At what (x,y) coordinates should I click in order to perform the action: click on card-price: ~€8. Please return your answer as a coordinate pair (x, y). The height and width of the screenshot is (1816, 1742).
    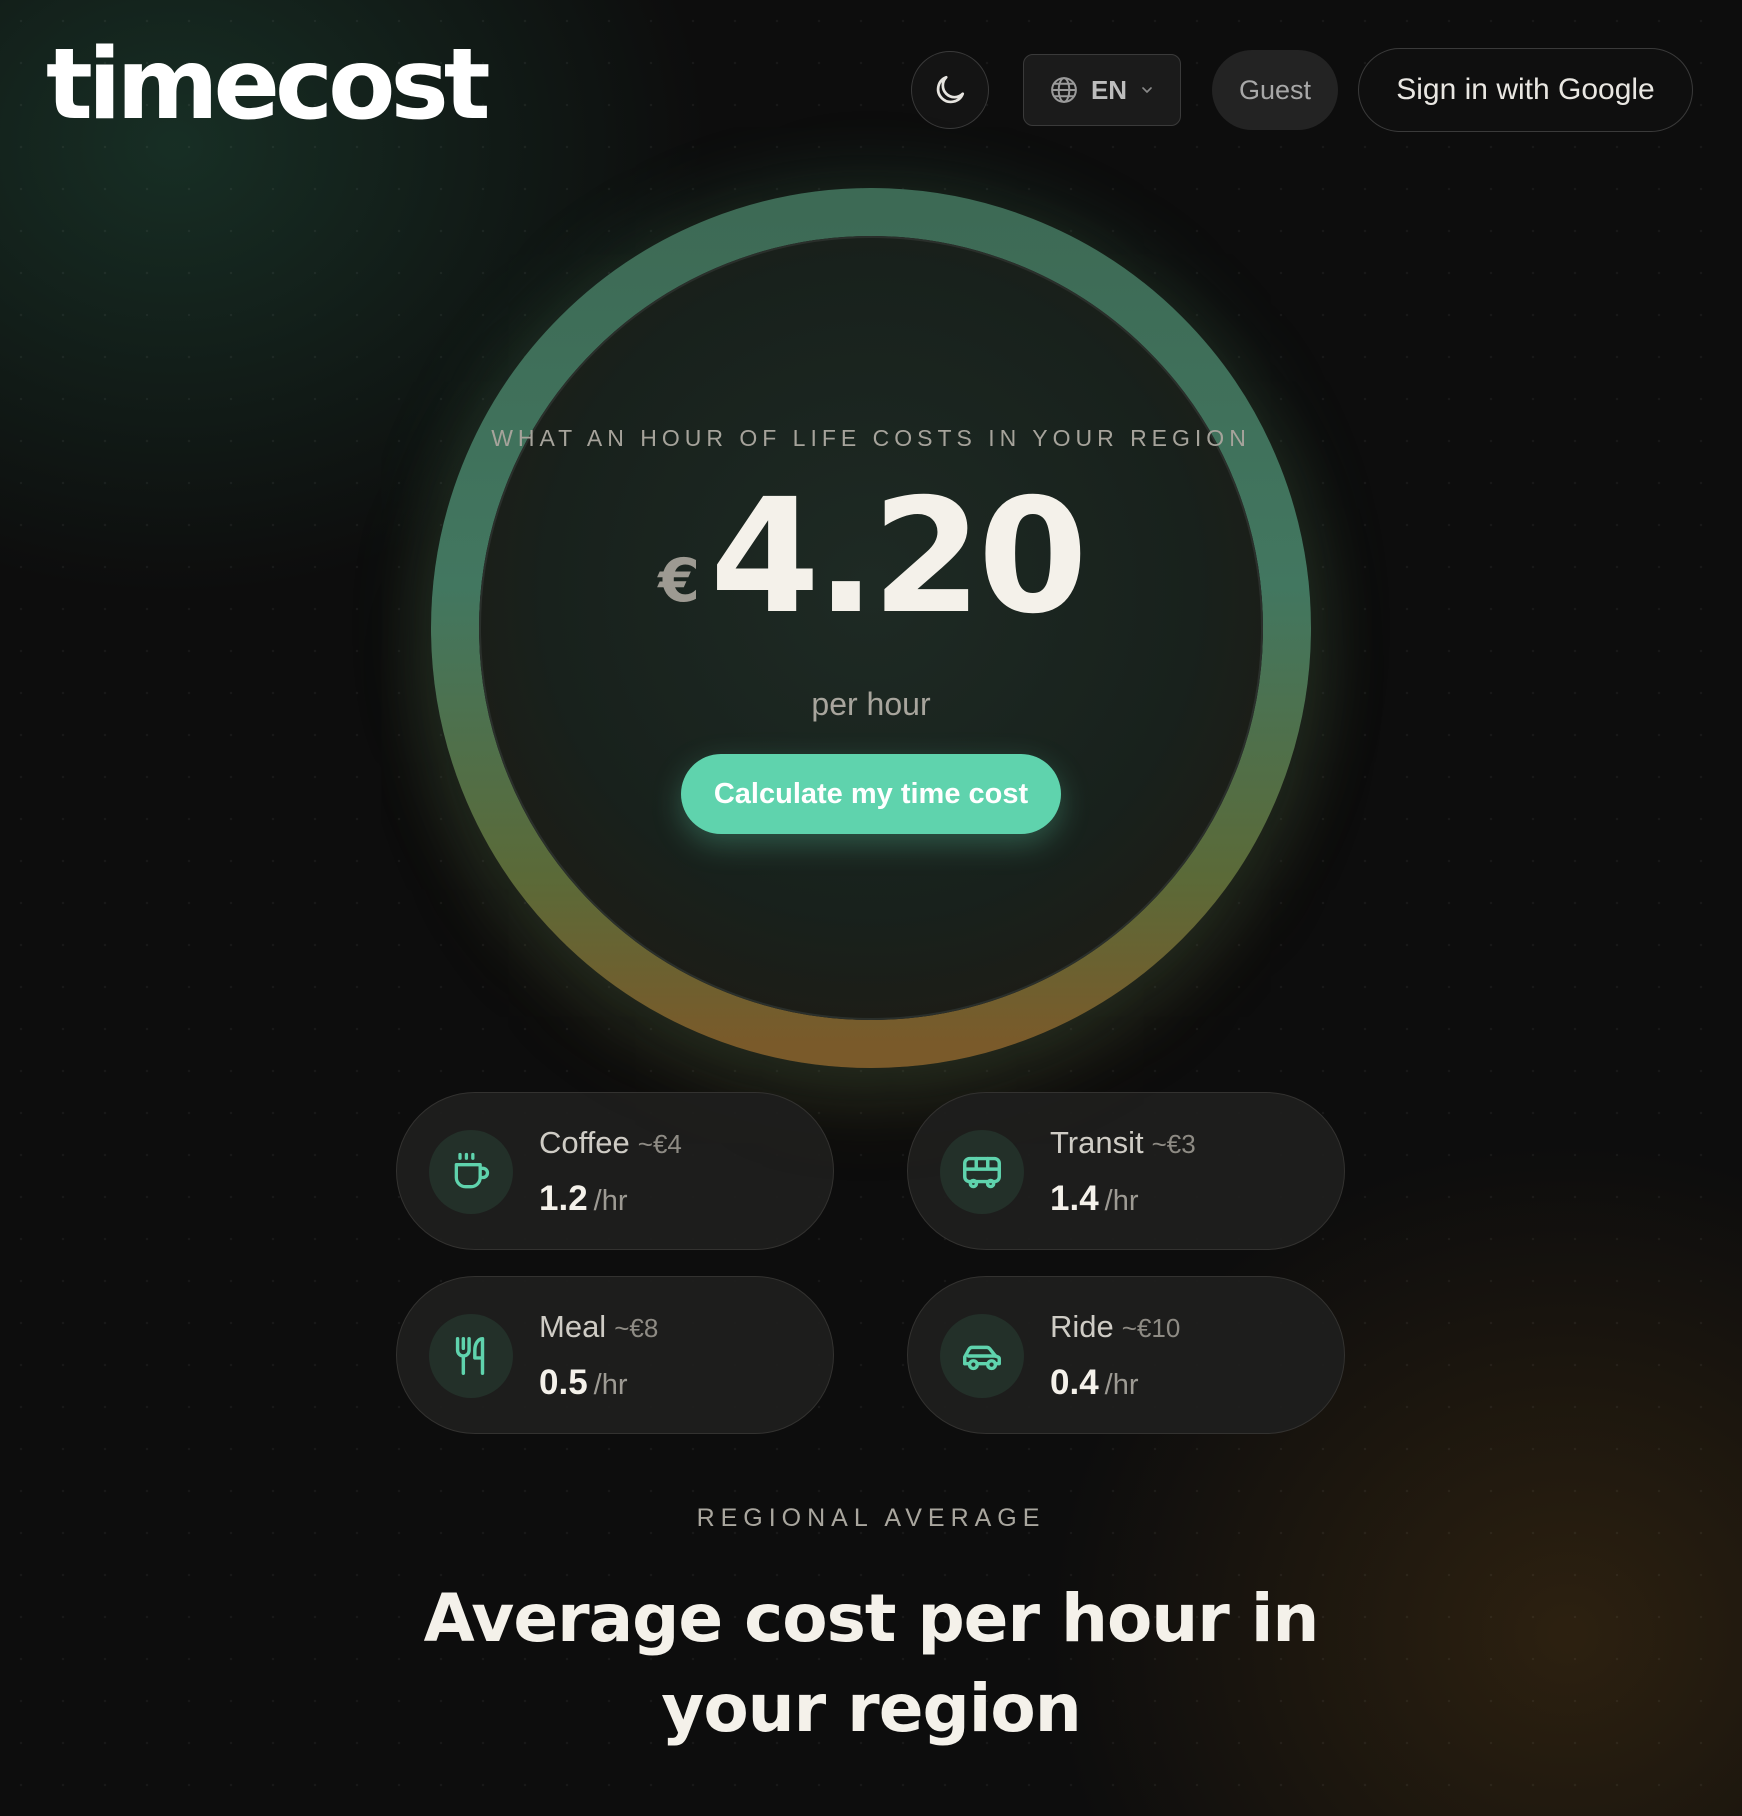
    Looking at the image, I should click on (636, 1328).